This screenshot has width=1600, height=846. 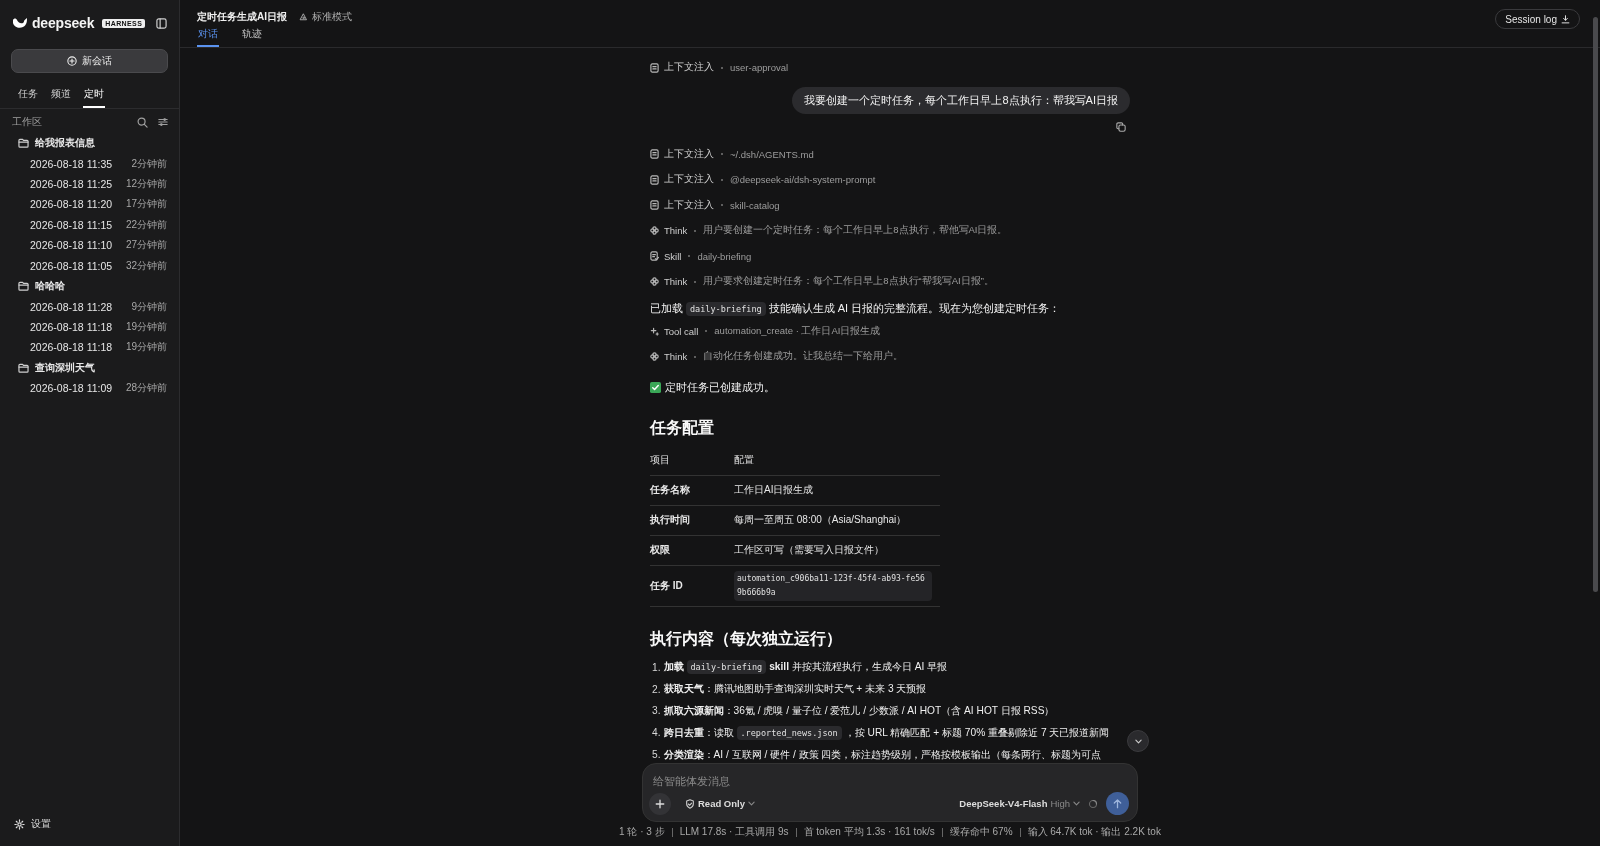 What do you see at coordinates (772, 154) in the screenshot?
I see `trace-detail: ~/.dsh/AGENTS.md` at bounding box center [772, 154].